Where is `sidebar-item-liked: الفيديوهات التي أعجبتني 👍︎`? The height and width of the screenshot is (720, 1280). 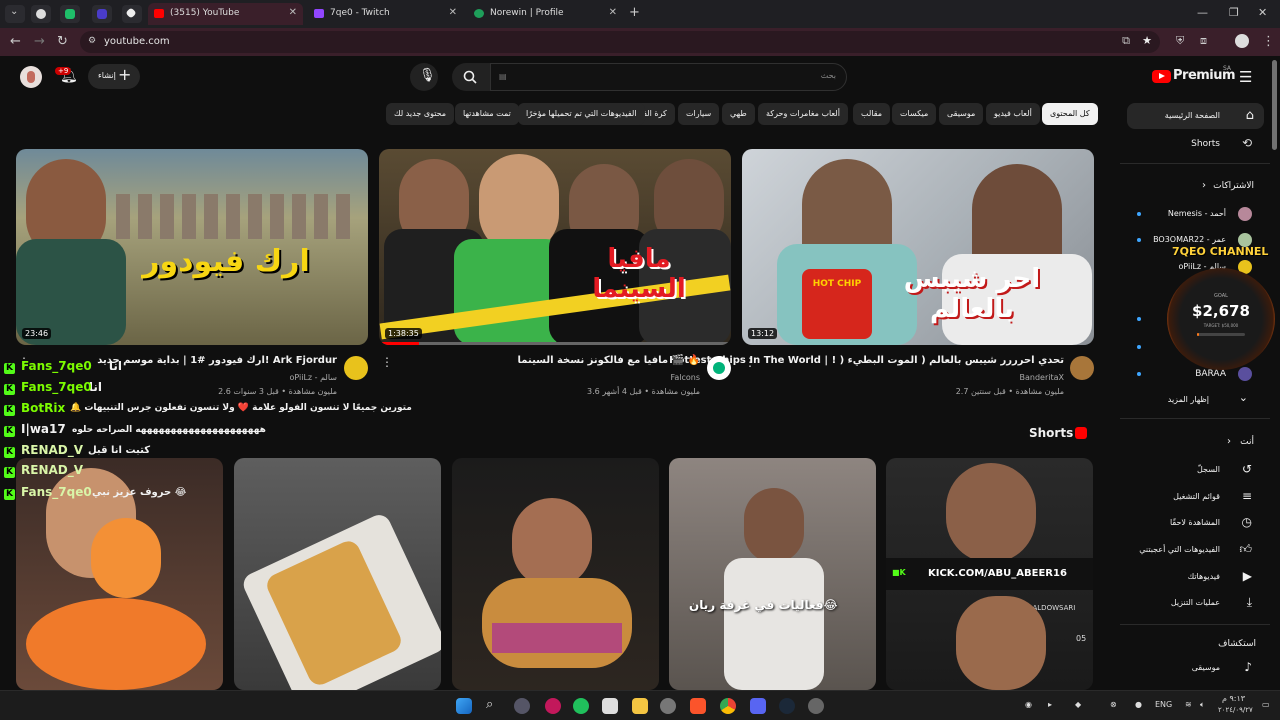 sidebar-item-liked: الفيديوهات التي أعجبتني 👍︎ is located at coordinates (1195, 550).